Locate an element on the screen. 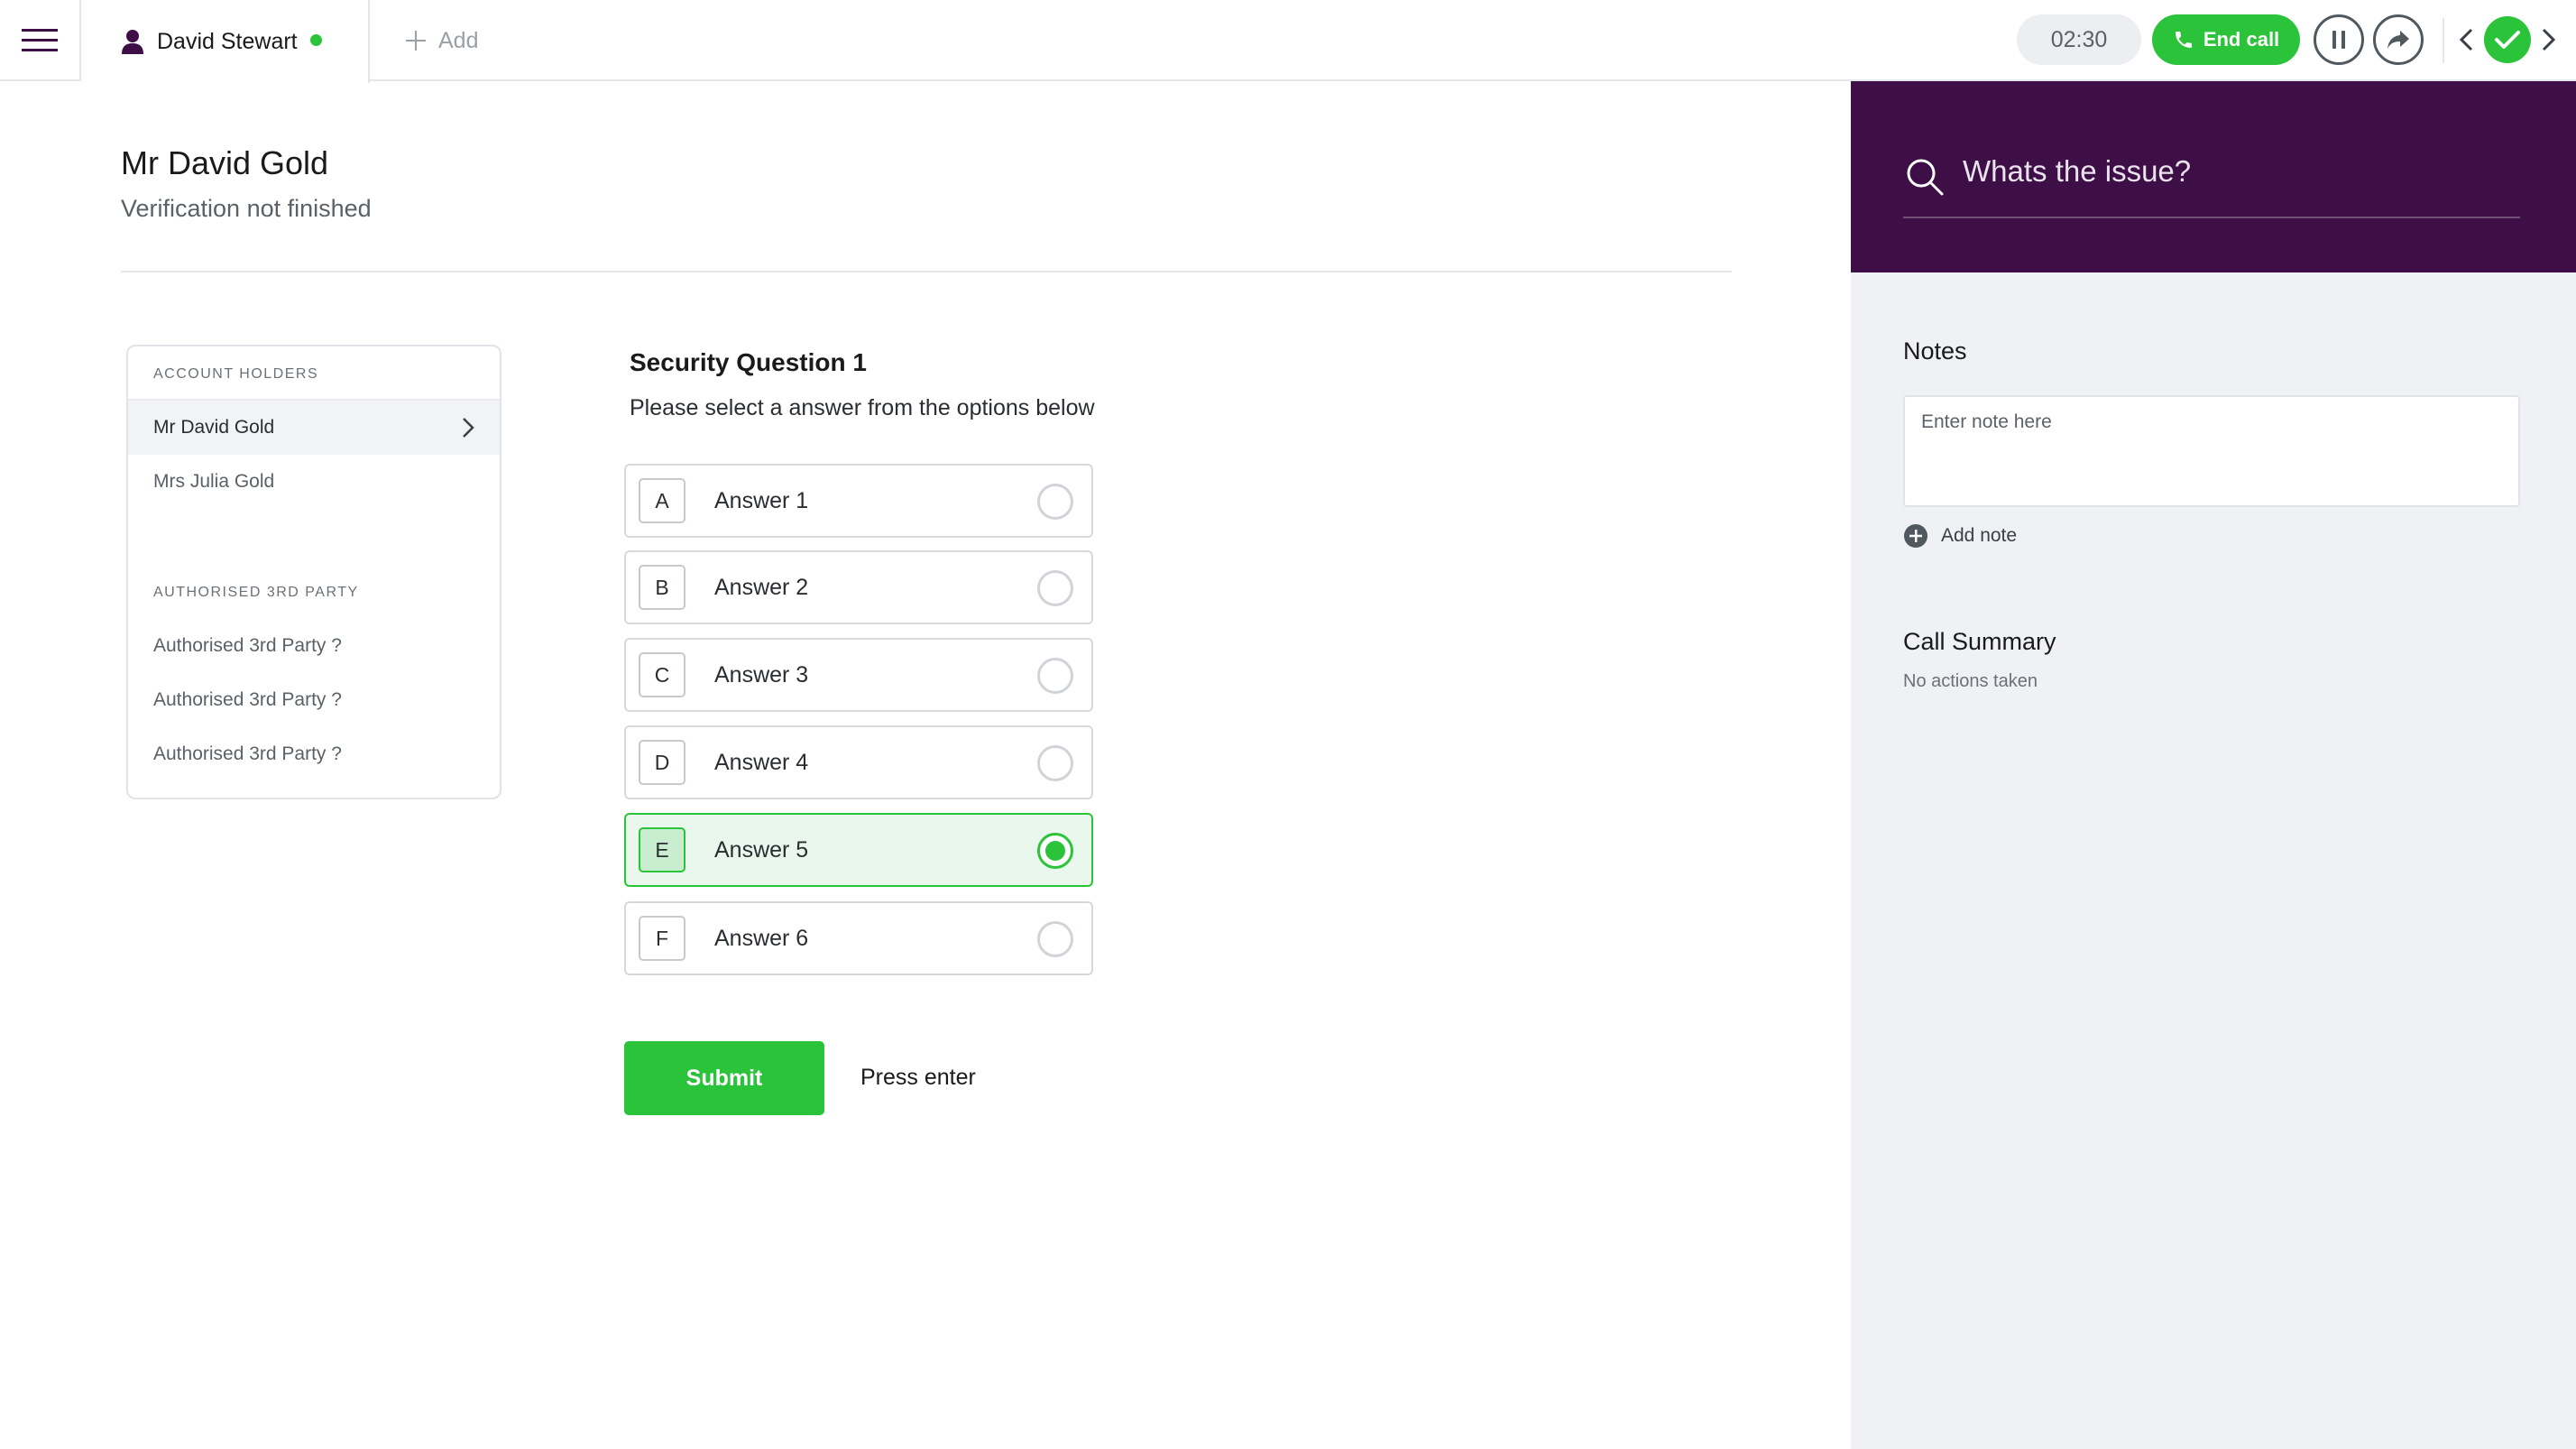 The height and width of the screenshot is (1449, 2576). customer-tab: David Stewart is located at coordinates (226, 41).